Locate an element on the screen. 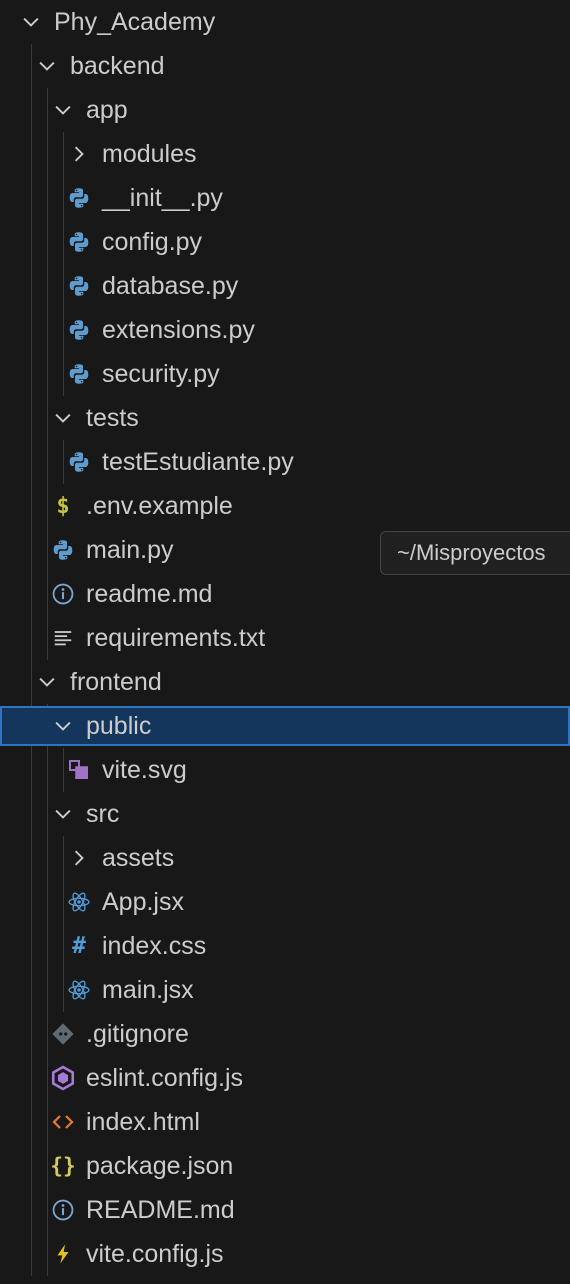  tree-item-database-py: database.py is located at coordinates (285, 286).